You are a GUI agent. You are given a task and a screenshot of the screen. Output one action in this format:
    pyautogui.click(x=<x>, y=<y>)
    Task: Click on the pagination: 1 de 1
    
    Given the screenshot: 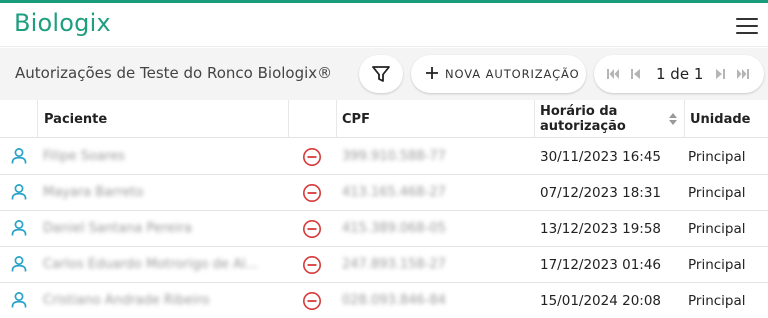 What is the action you would take?
    pyautogui.click(x=679, y=74)
    